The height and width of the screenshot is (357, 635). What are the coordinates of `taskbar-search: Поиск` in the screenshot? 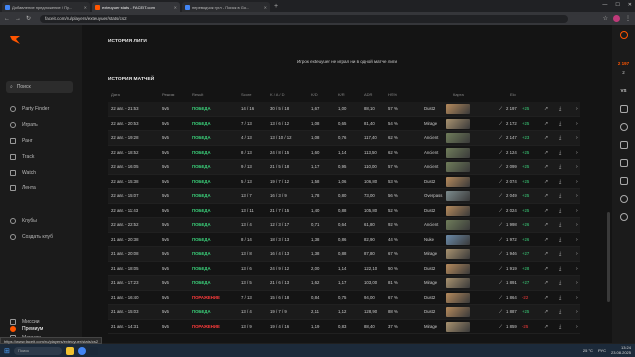 It's located at (37, 350).